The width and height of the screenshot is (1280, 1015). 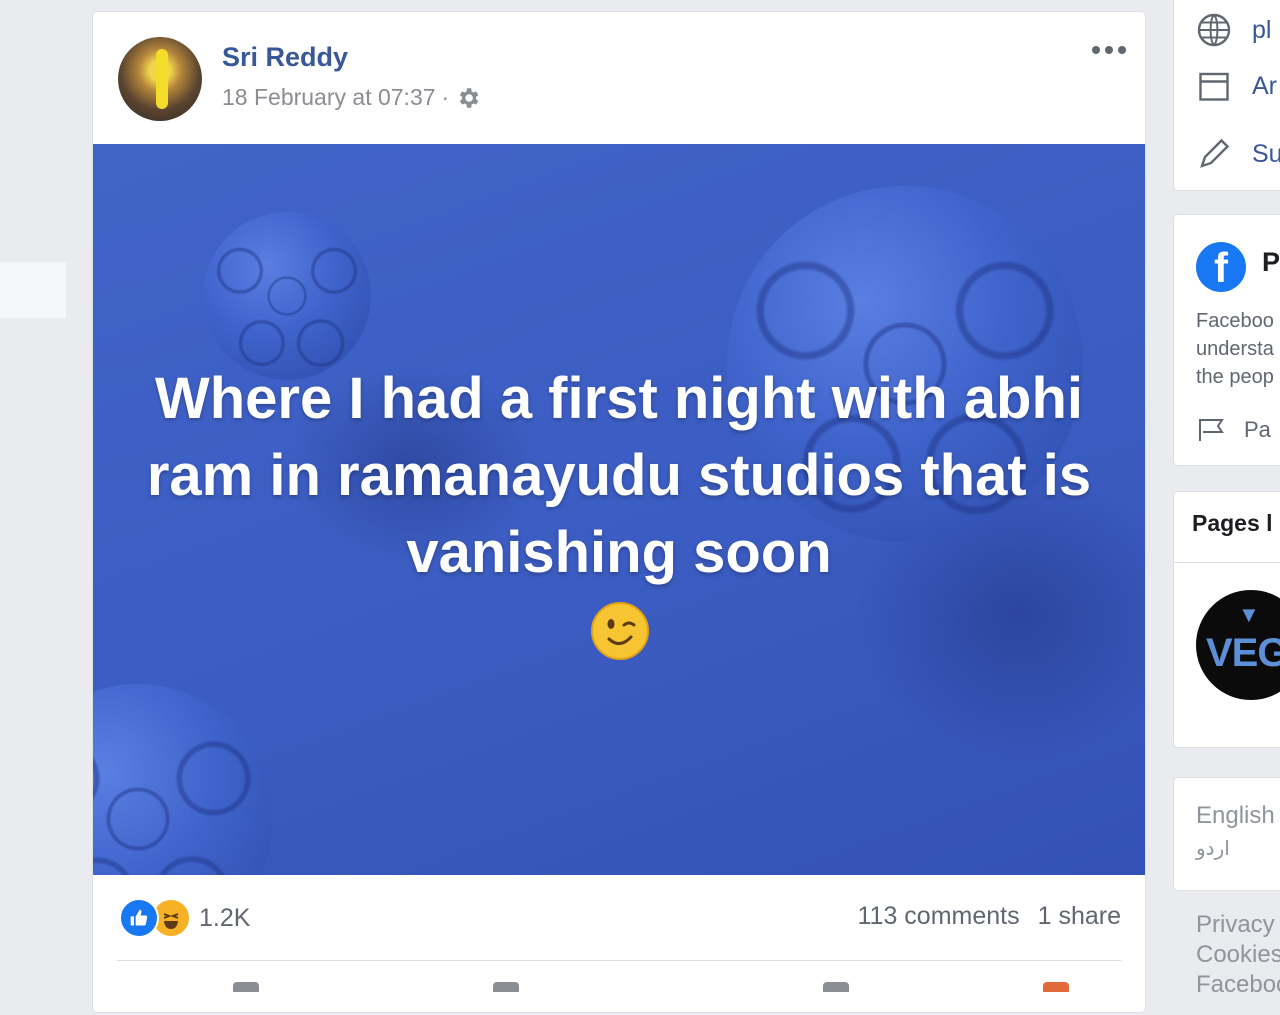 I want to click on comments-count: 113 comments, so click(x=939, y=916).